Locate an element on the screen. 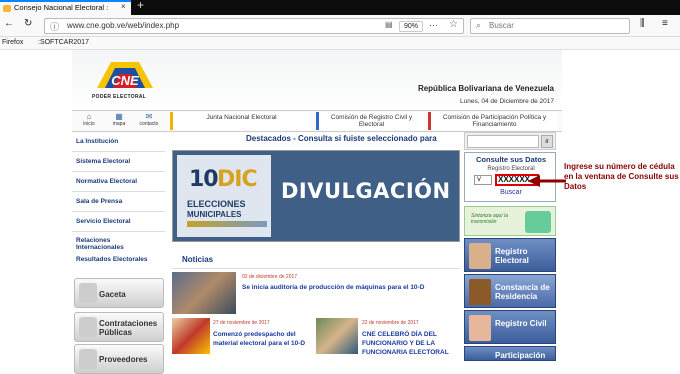 The height and width of the screenshot is (374, 680). consult-search-button: Buscar is located at coordinates (511, 192).